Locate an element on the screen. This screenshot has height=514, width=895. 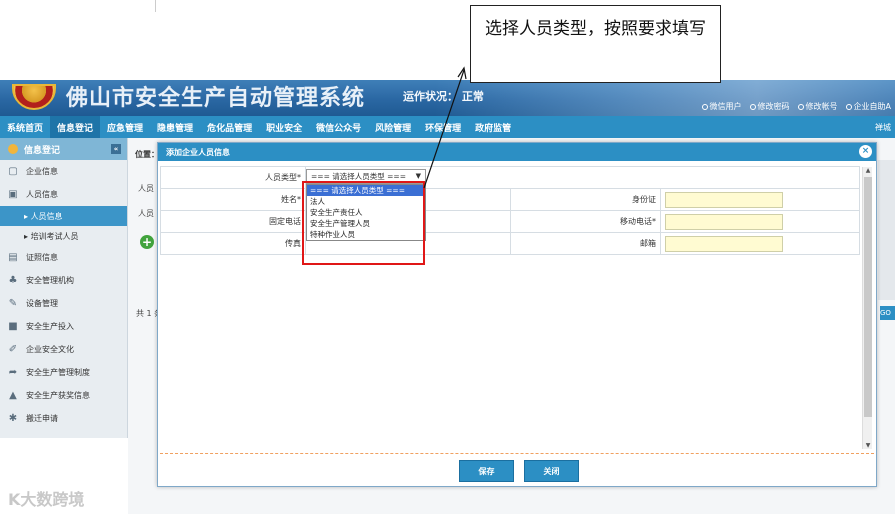
header-link-account: 修改帐号 is located at coordinates (817, 106).